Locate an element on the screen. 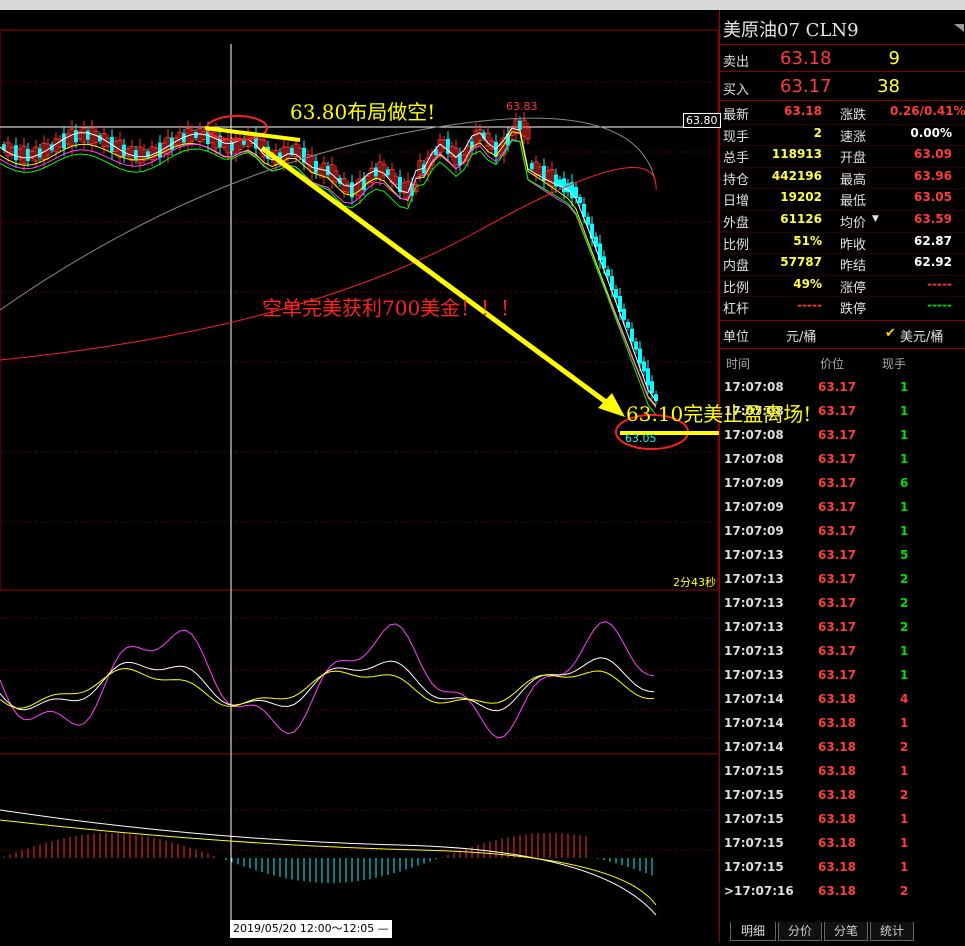  tick-row: >17:07:16 63.18 2 is located at coordinates (840, 892).